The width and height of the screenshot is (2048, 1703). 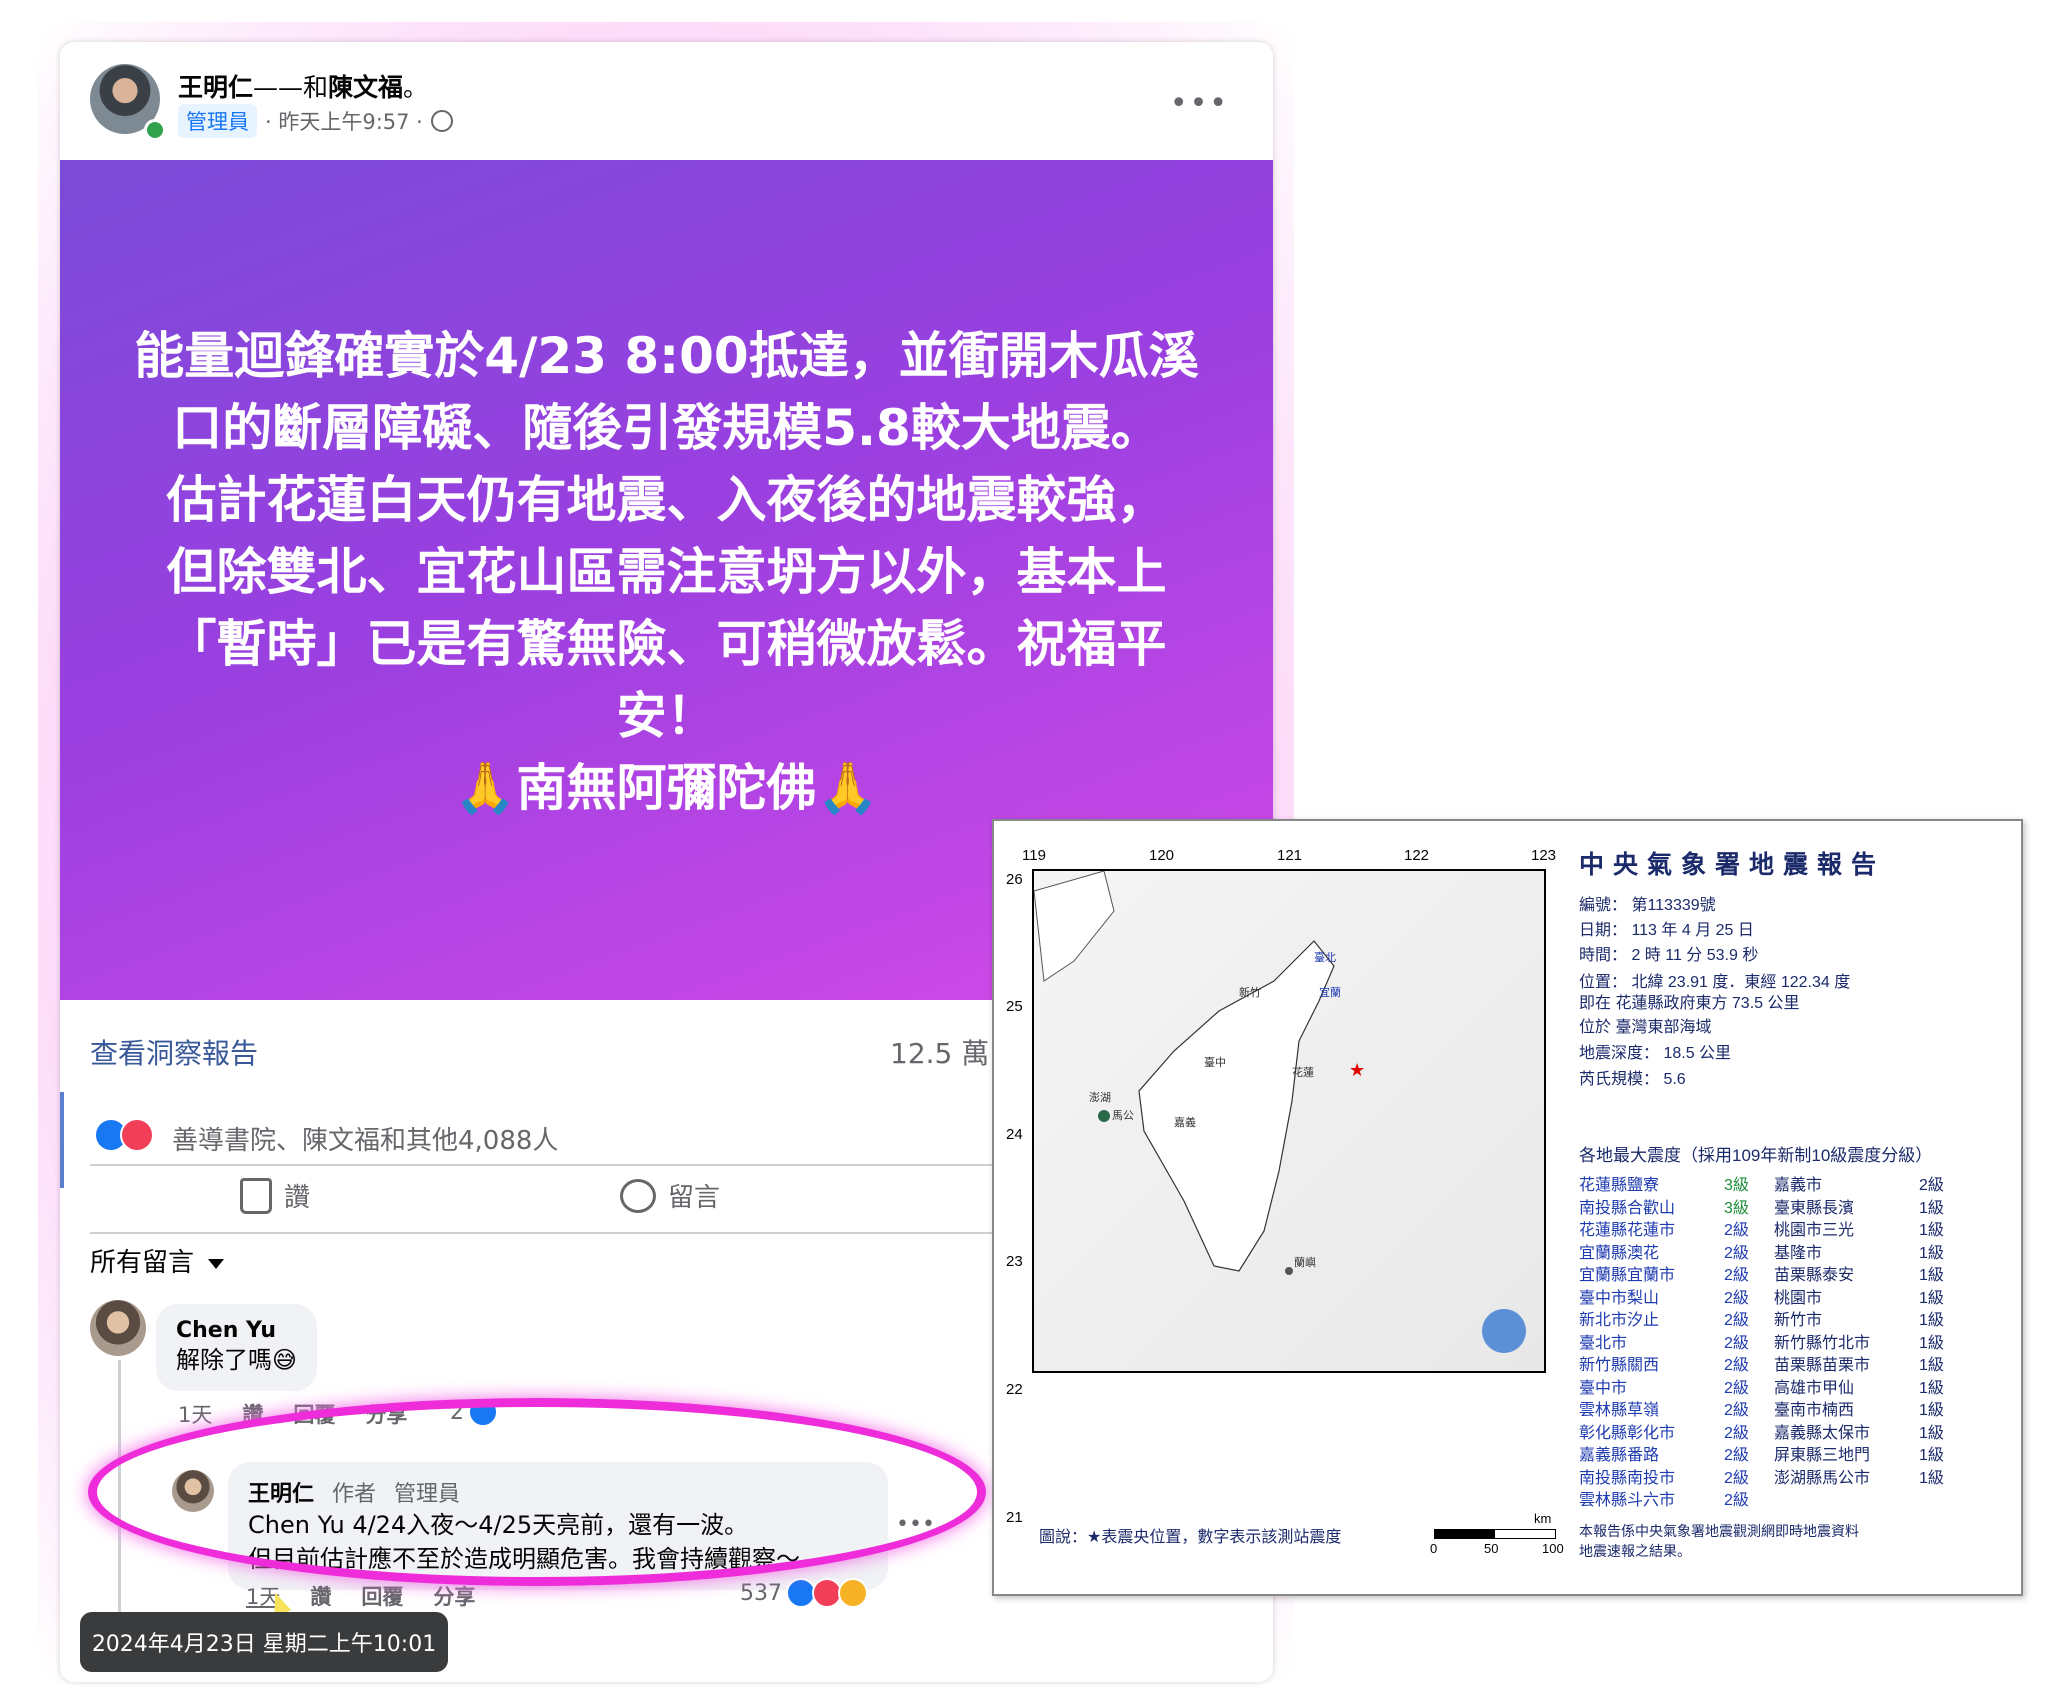 I want to click on station-name: 嘉義縣太保市, so click(x=1822, y=1433).